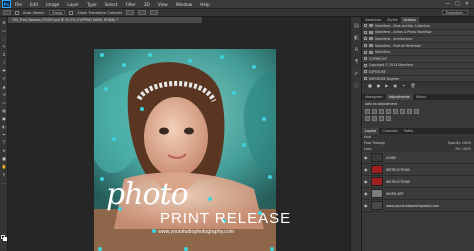  What do you see at coordinates (416, 112) in the screenshot?
I see `black-white-icon` at bounding box center [416, 112].